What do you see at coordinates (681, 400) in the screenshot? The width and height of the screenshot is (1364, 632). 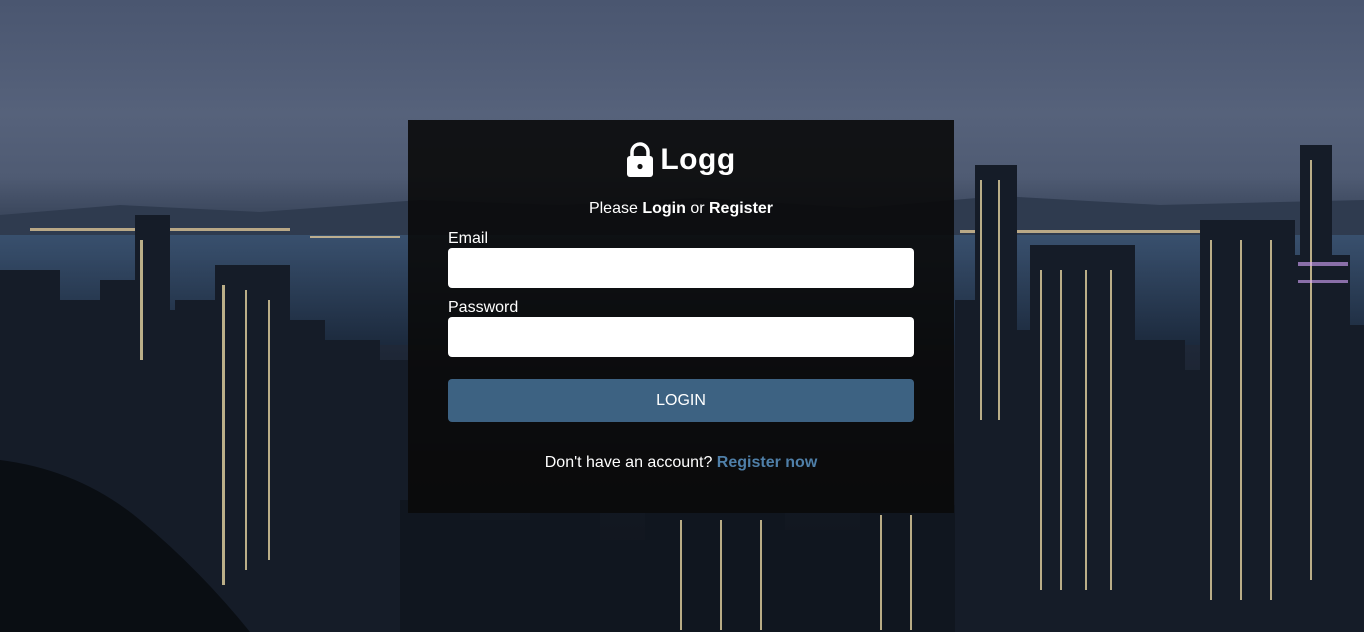 I see `login-button: LOGIN` at bounding box center [681, 400].